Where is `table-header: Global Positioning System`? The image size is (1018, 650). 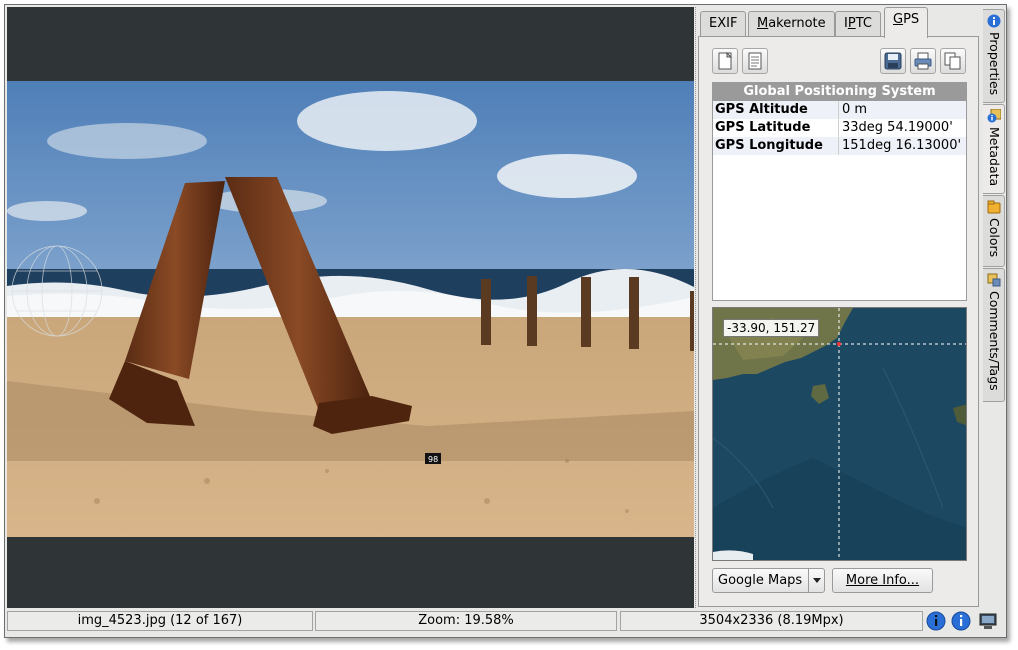
table-header: Global Positioning System is located at coordinates (839, 92).